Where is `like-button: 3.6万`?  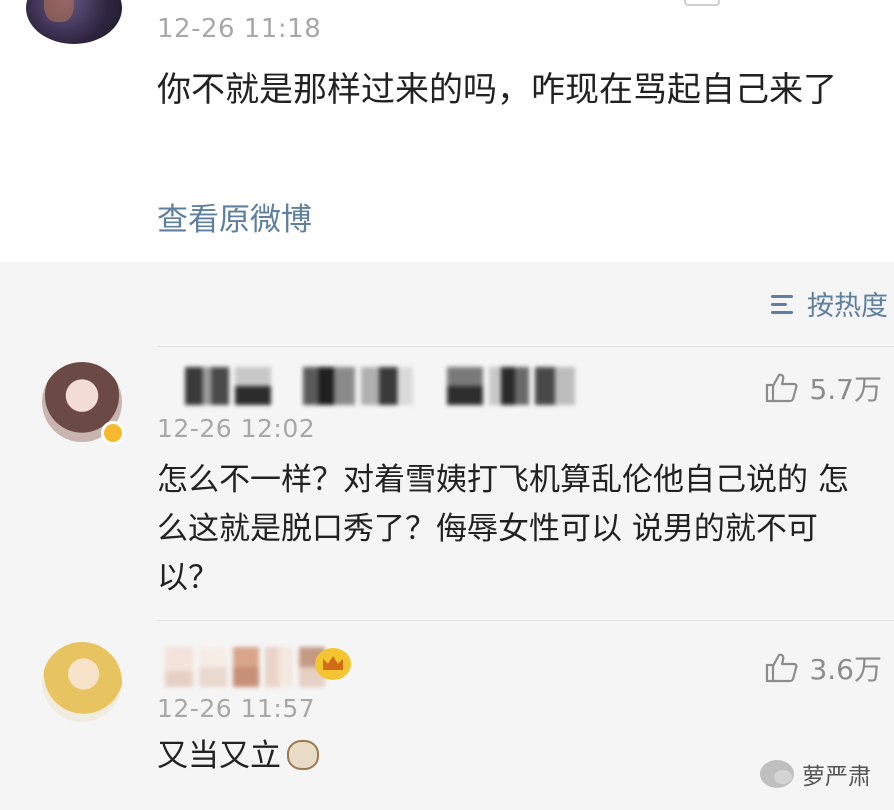 like-button: 3.6万 is located at coordinates (823, 668).